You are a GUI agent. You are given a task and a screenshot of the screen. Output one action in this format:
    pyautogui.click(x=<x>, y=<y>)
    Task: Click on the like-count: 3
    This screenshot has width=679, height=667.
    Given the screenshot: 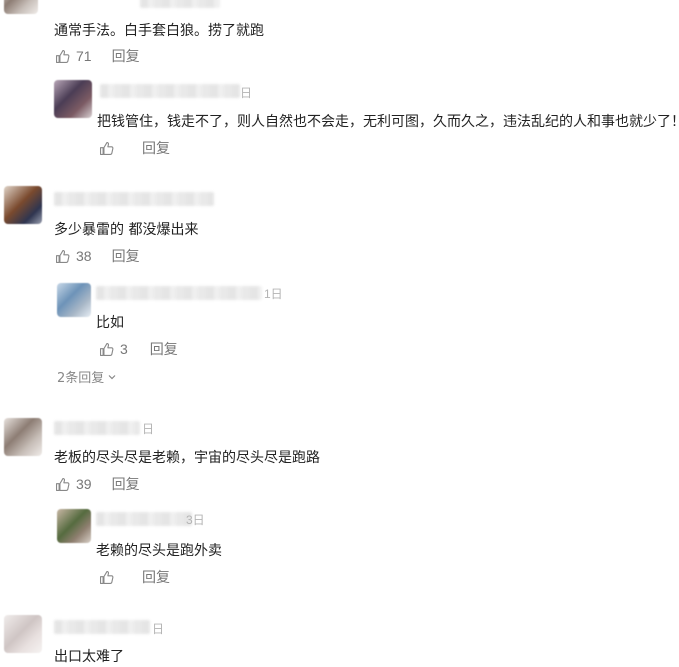 What is the action you would take?
    pyautogui.click(x=124, y=349)
    